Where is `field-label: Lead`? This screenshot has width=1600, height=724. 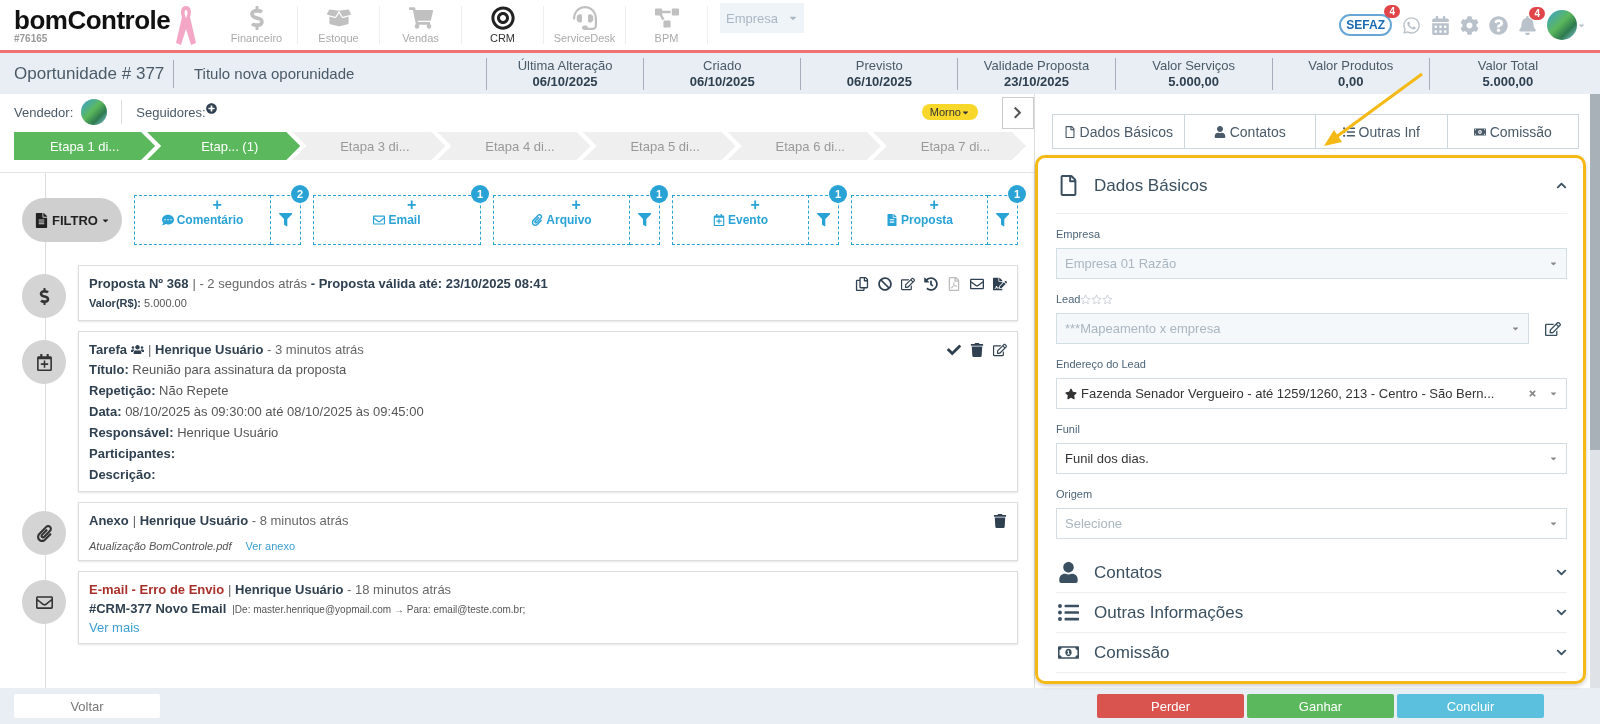 field-label: Lead is located at coordinates (1068, 299).